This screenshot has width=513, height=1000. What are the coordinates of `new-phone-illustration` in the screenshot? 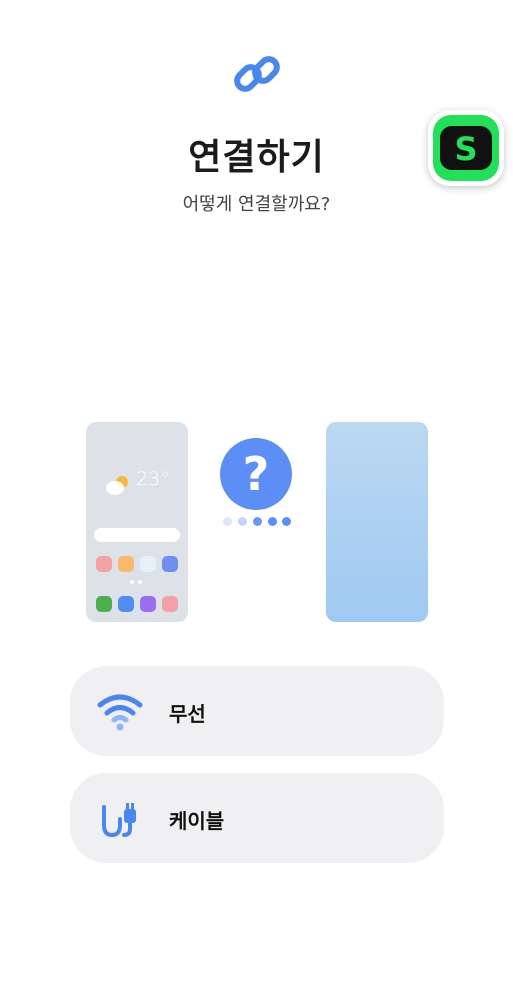 It's located at (377, 522).